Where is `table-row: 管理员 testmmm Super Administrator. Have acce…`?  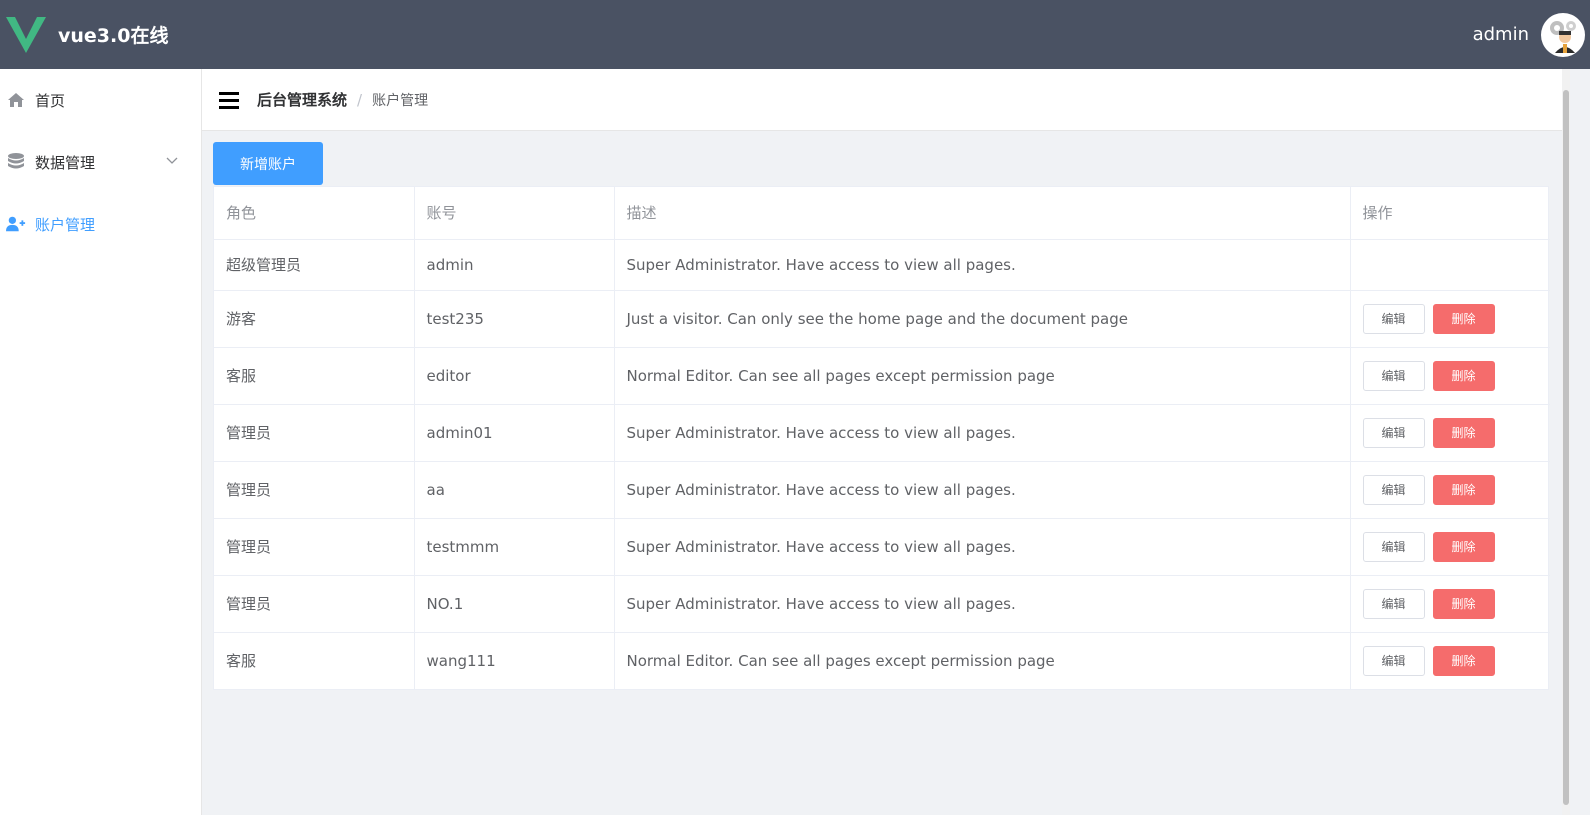 table-row: 管理员 testmmm Super Administrator. Have acce… is located at coordinates (882, 547).